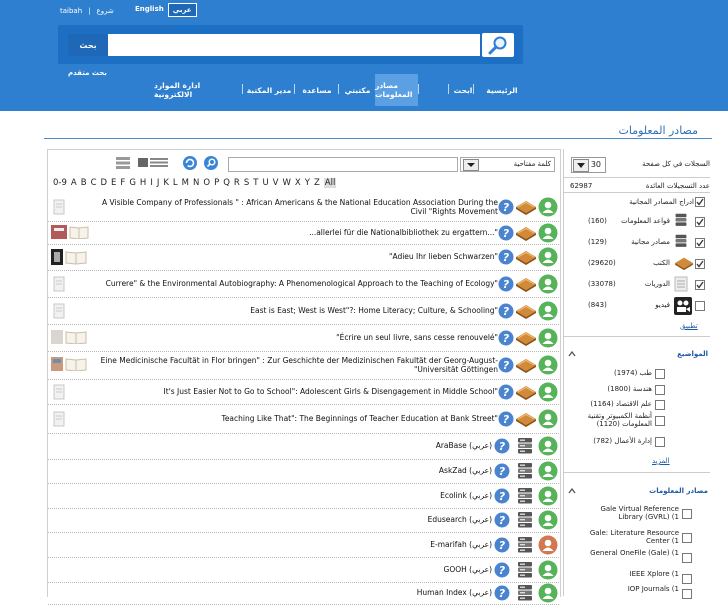  Describe the element at coordinates (630, 553) in the screenshot. I see `source-label: General OneFile (Gale) (1` at that location.